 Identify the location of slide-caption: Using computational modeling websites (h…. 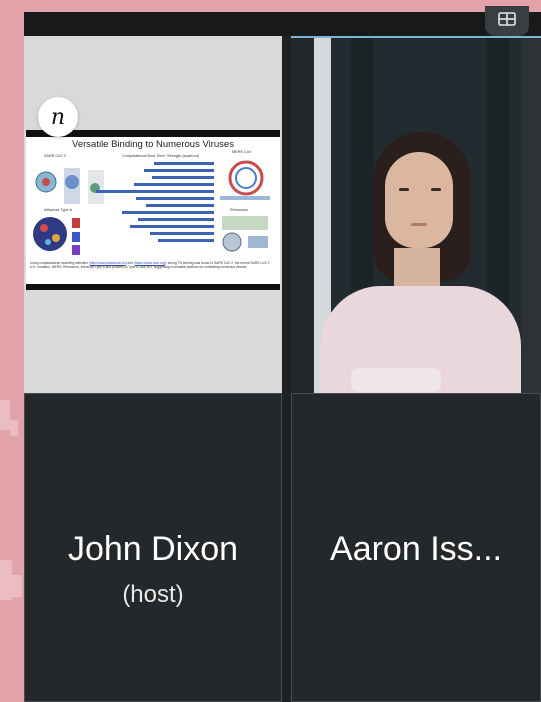
(153, 265).